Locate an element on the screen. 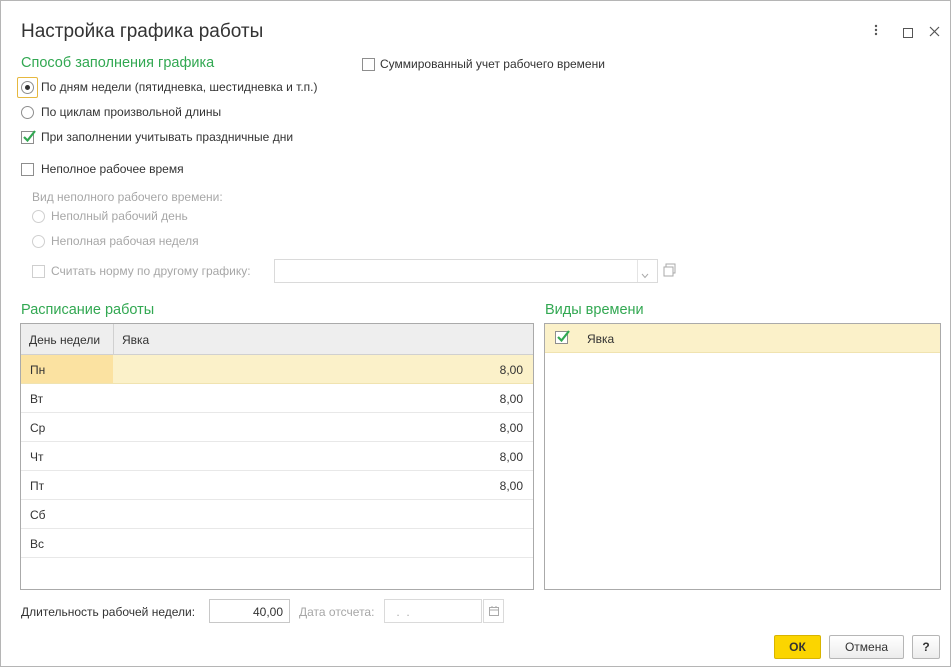  other-norm-label: Считать норму по другому графику: is located at coordinates (151, 271).